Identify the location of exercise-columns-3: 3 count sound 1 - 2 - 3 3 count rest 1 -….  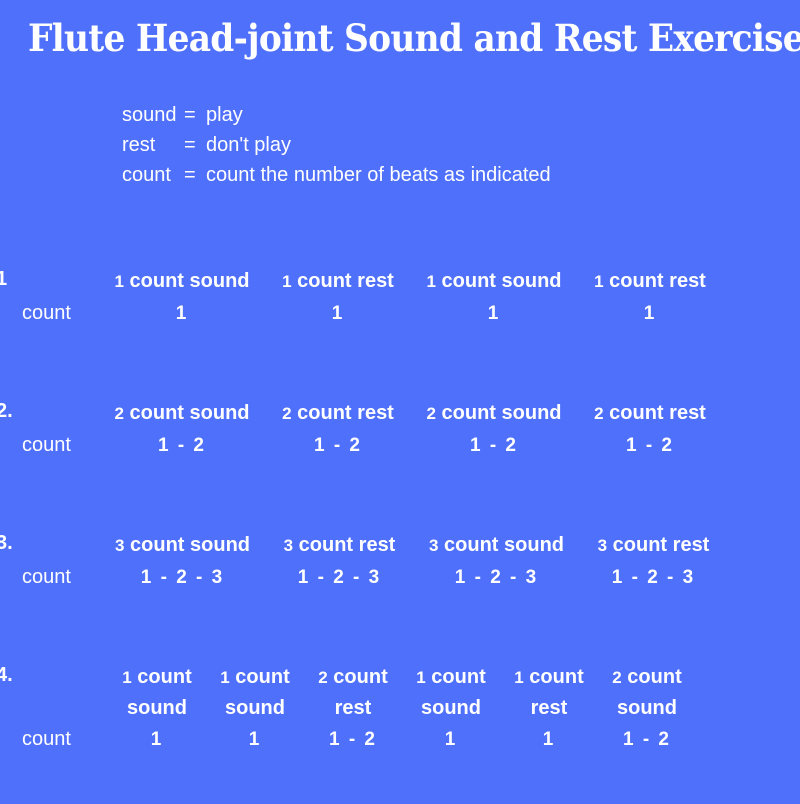
(418, 560).